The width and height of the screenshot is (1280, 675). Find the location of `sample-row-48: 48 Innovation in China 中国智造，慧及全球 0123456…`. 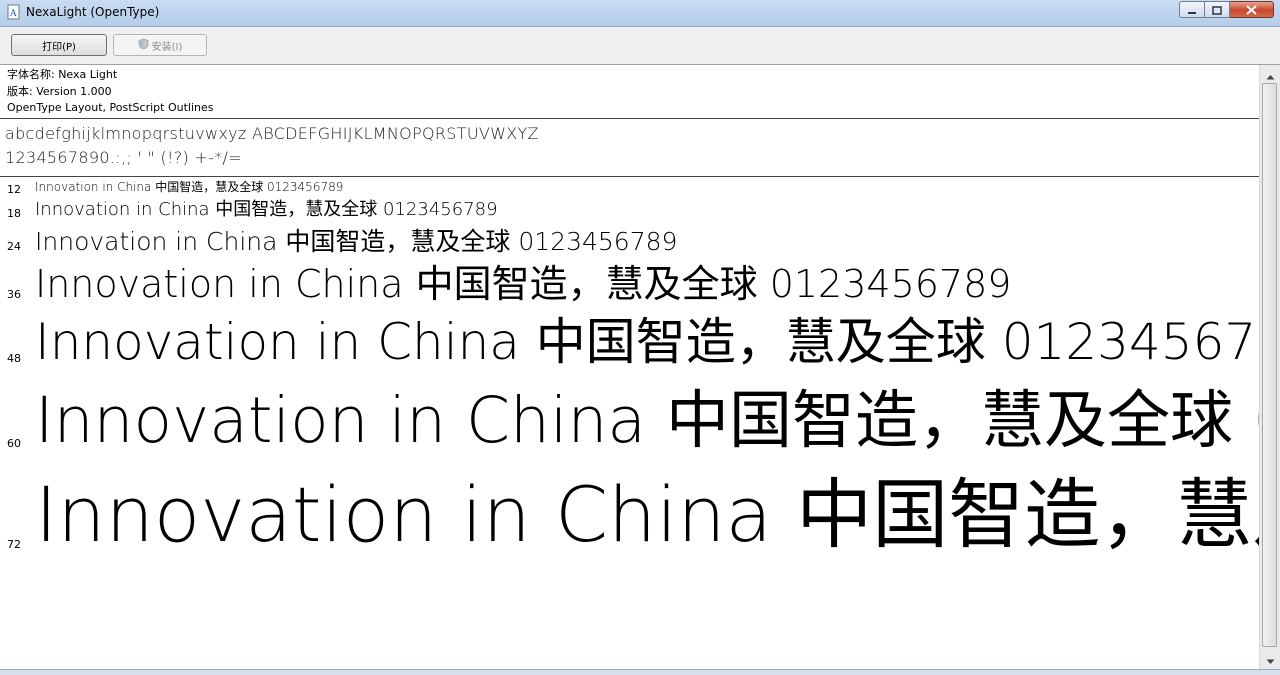

sample-row-48: 48 Innovation in China 中国智造，慧及全球 0123456… is located at coordinates (629, 347).